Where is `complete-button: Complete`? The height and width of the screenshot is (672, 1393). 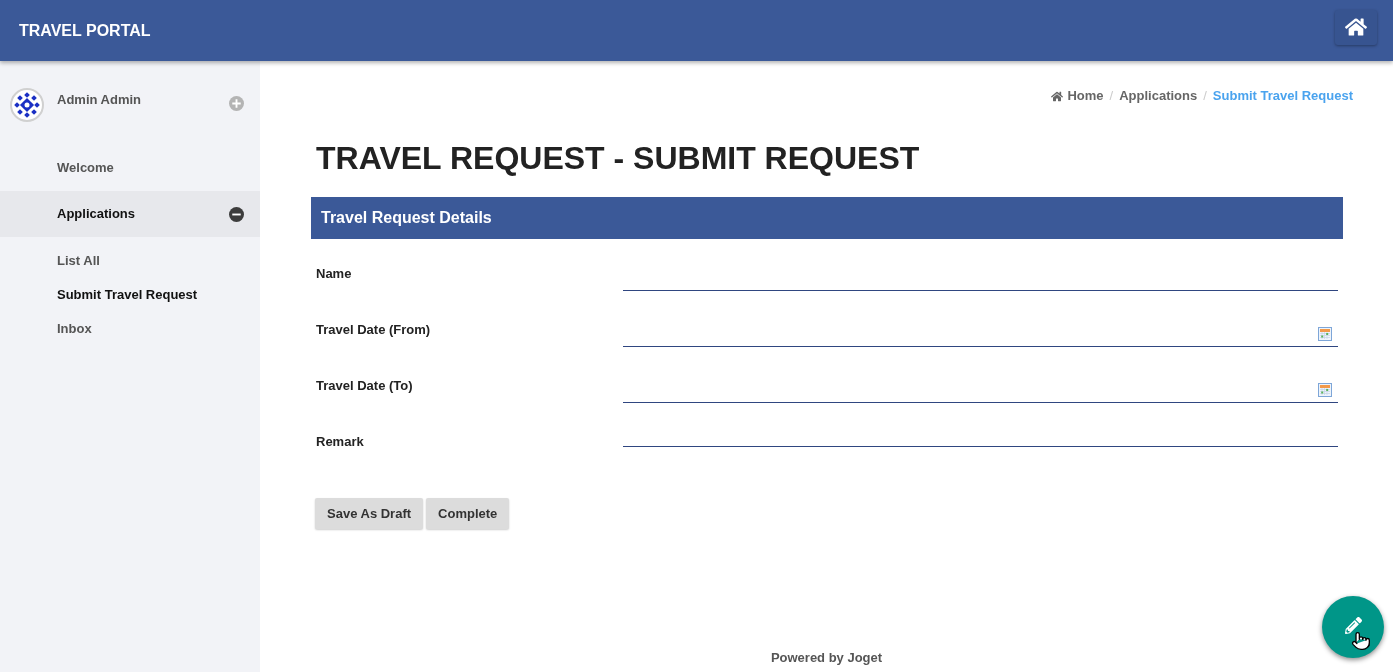 complete-button: Complete is located at coordinates (468, 513).